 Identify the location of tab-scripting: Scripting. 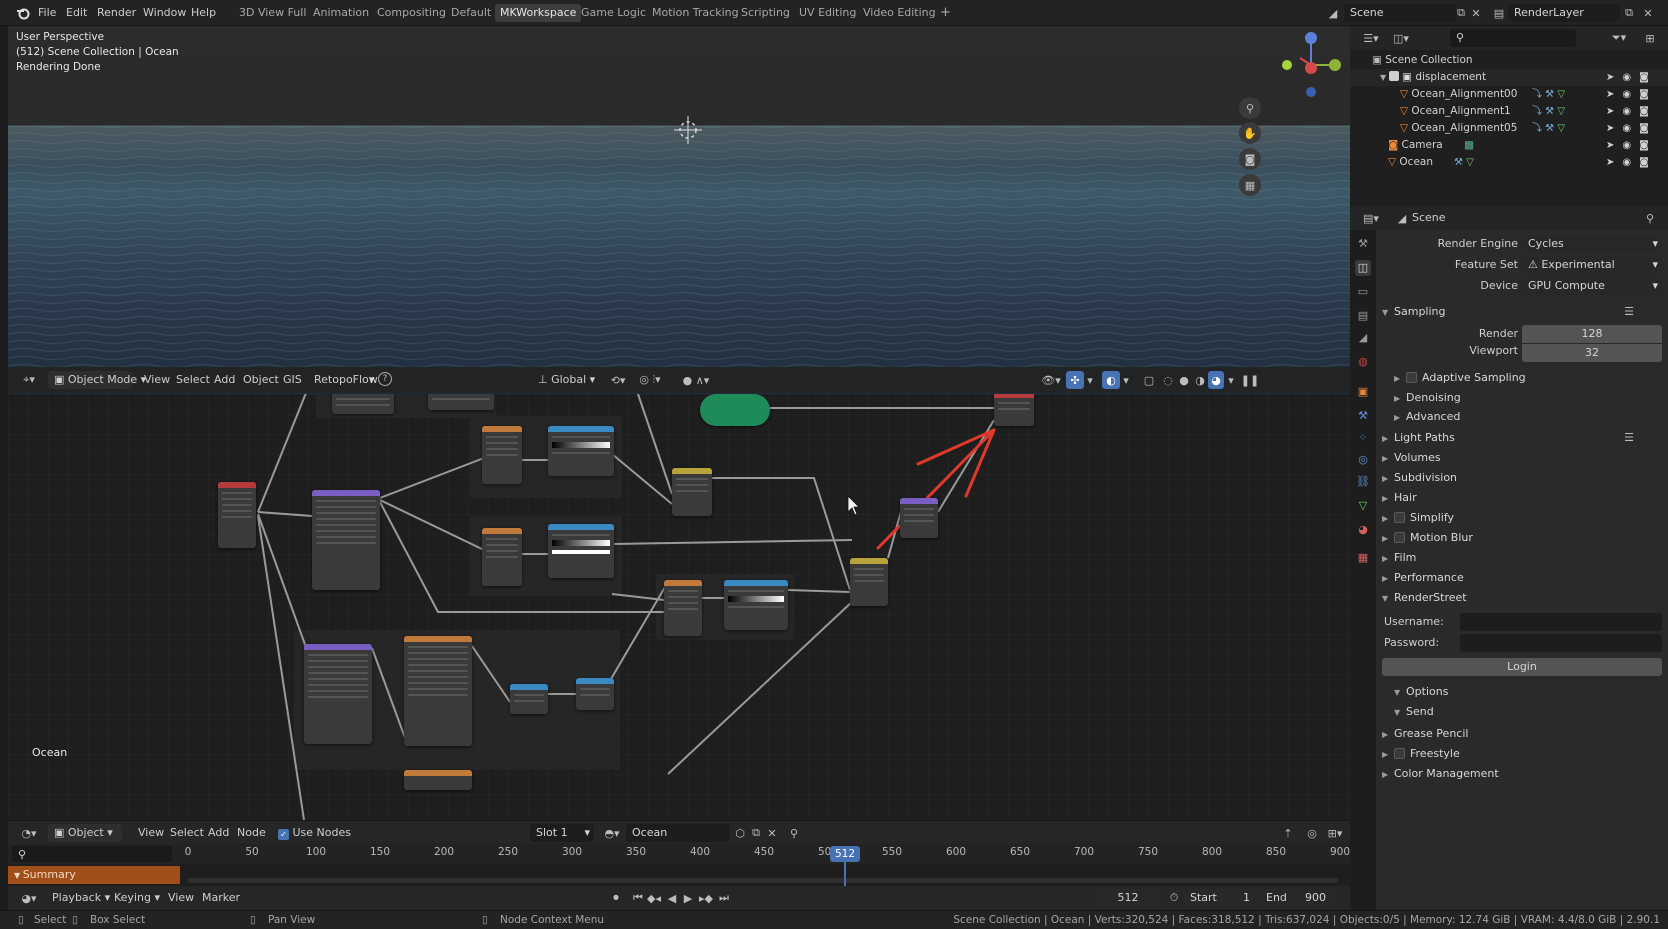
(765, 13).